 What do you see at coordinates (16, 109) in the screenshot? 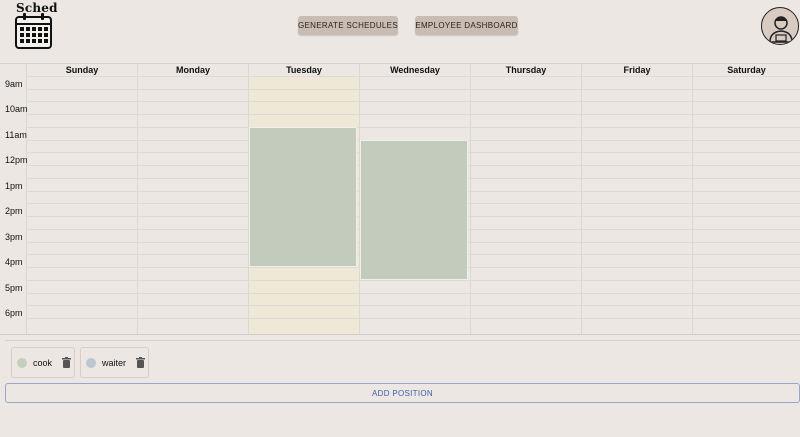
I see `time-label: 10am` at bounding box center [16, 109].